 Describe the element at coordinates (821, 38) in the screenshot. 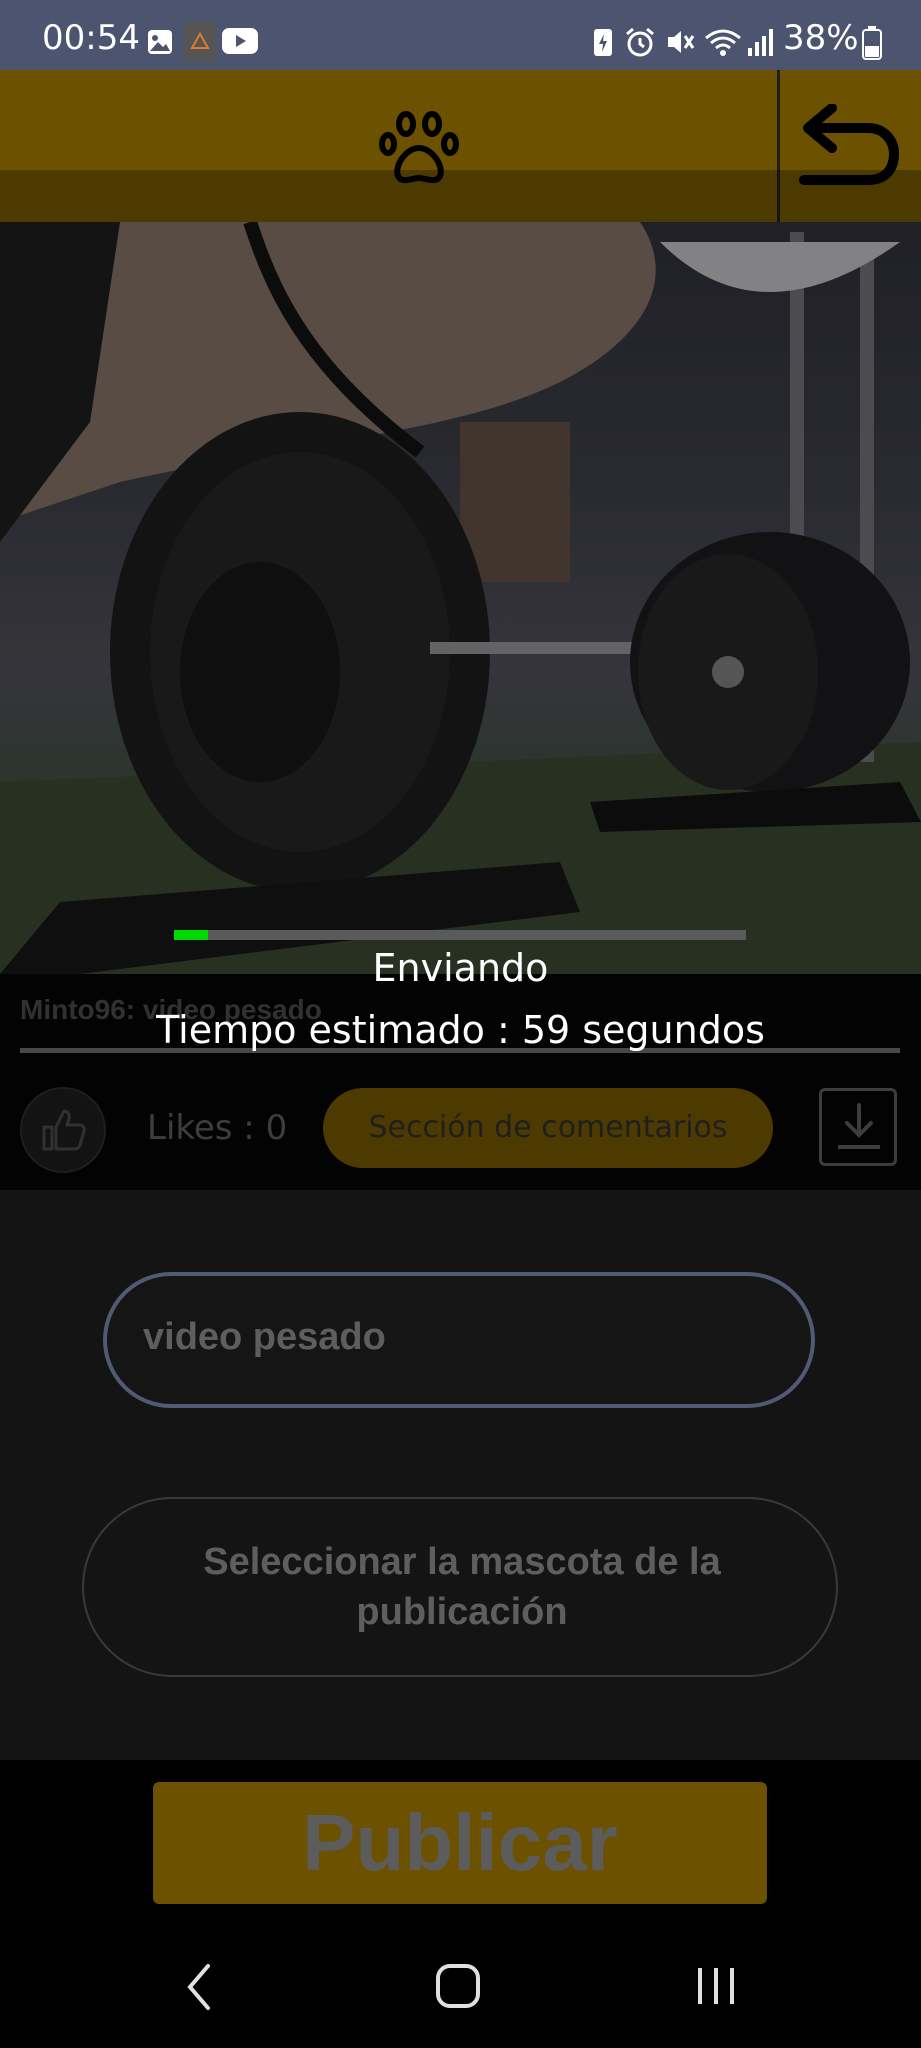

I see `battery-percent: 38%` at that location.